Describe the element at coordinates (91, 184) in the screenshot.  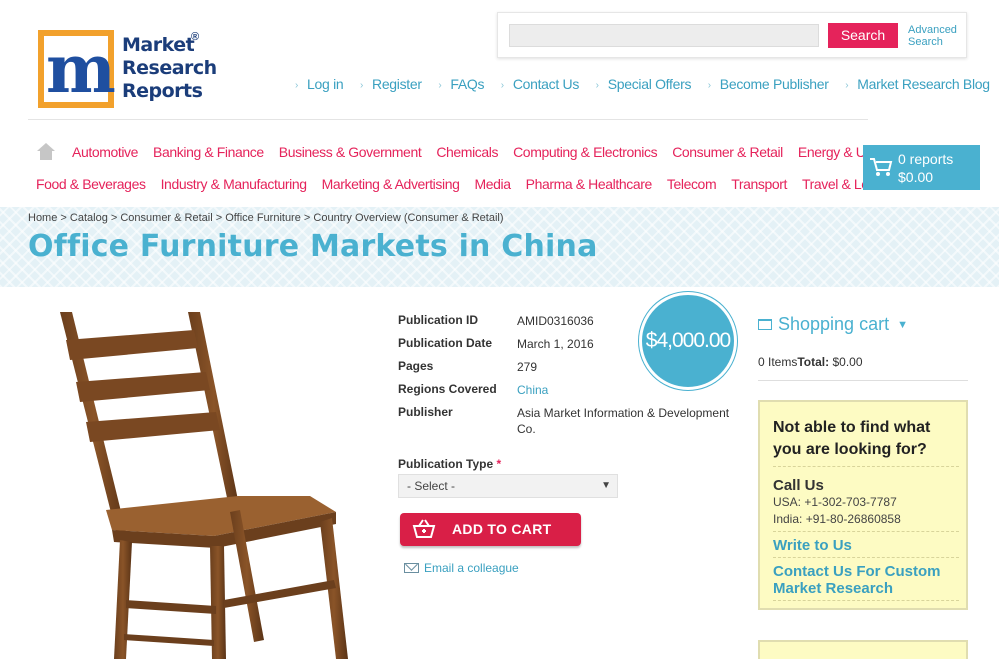
I see `category-food-beverages: Food & Beverages` at that location.